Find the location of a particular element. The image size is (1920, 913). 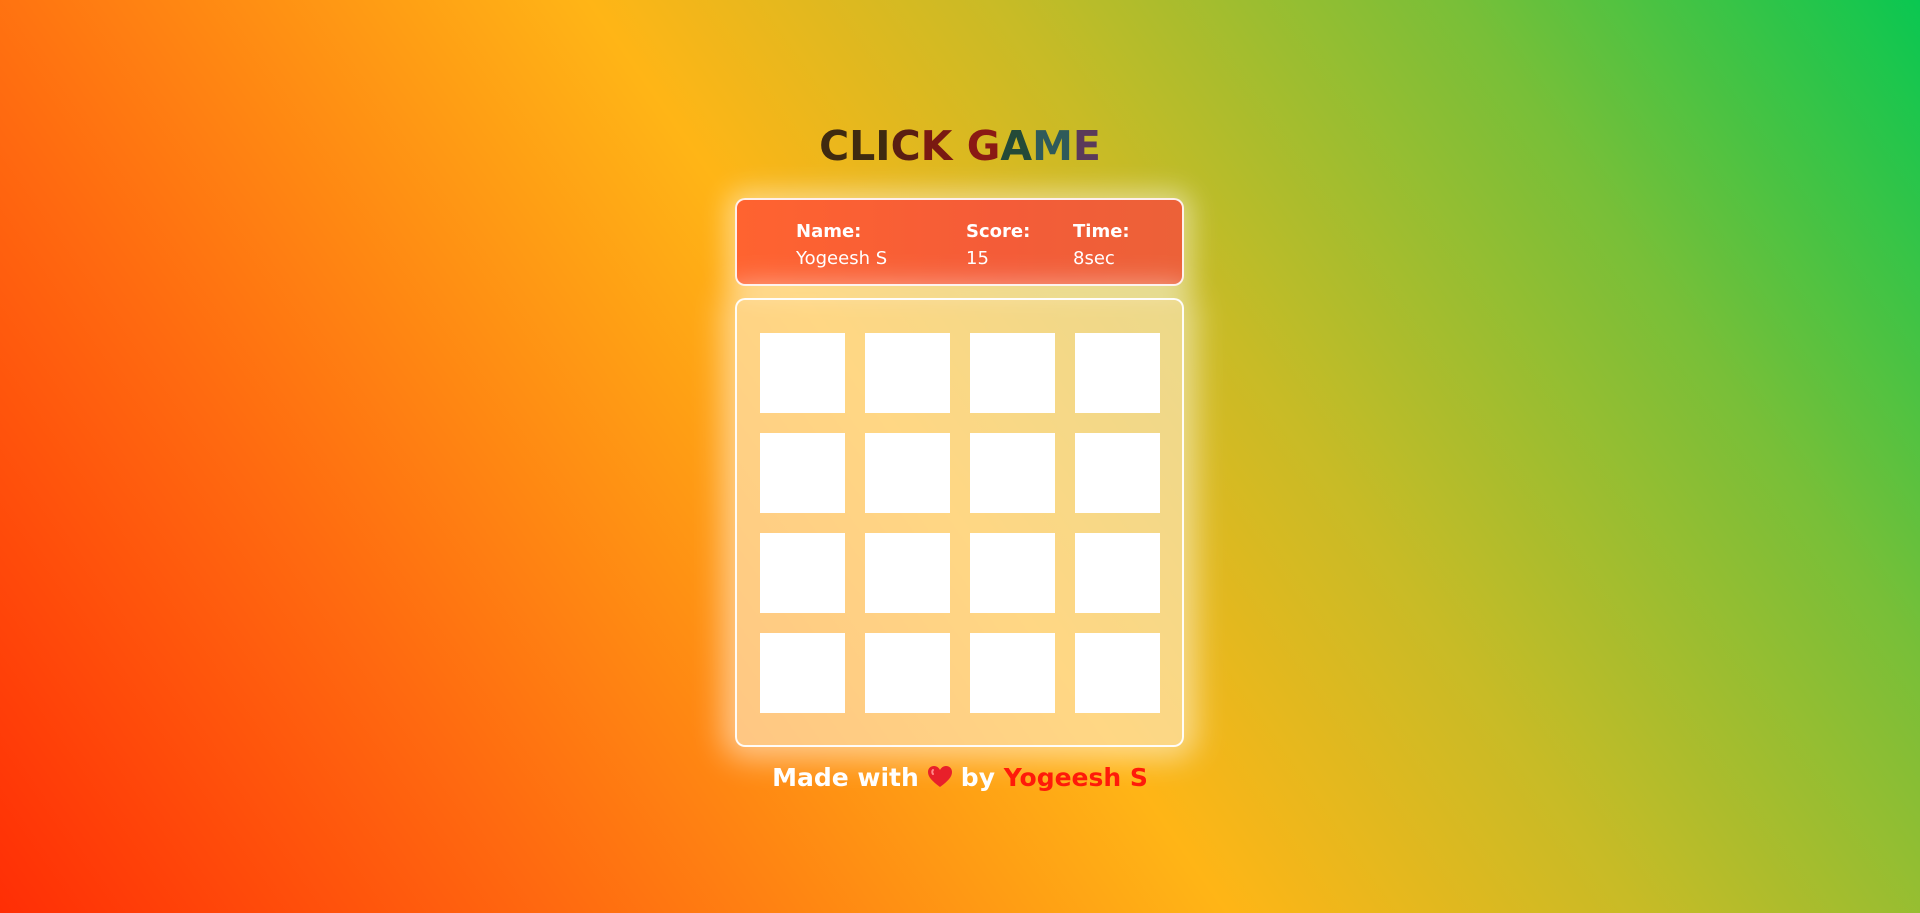

game-board is located at coordinates (959, 522).